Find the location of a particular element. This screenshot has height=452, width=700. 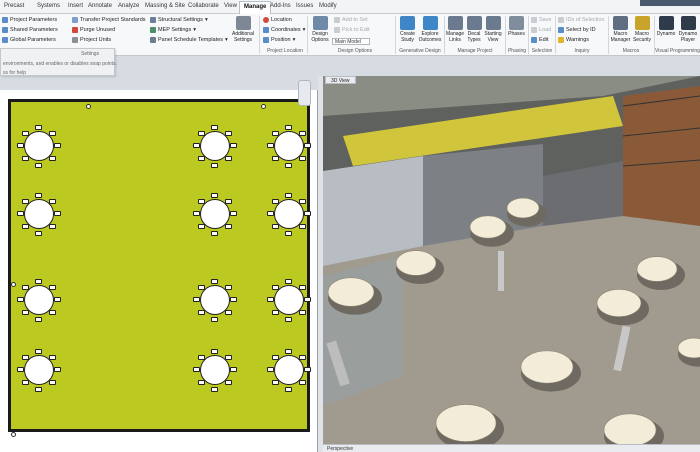

tab-analyze: Analyze is located at coordinates (128, 6).